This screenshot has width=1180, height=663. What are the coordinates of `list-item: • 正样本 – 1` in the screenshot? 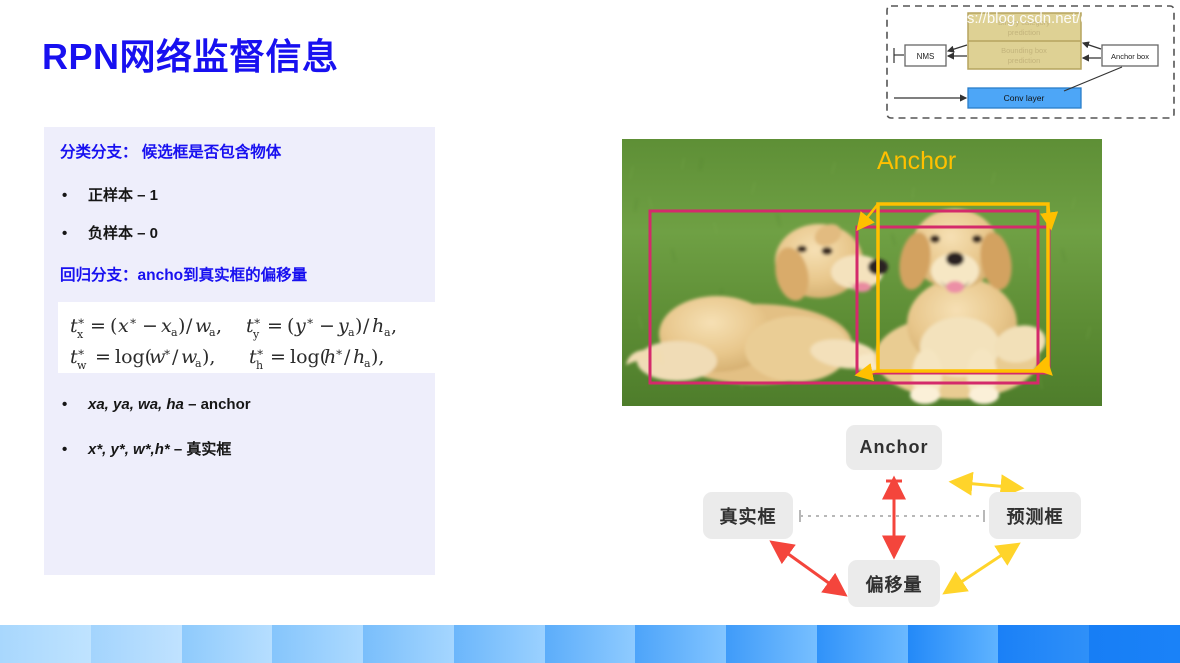 It's located at (110, 194).